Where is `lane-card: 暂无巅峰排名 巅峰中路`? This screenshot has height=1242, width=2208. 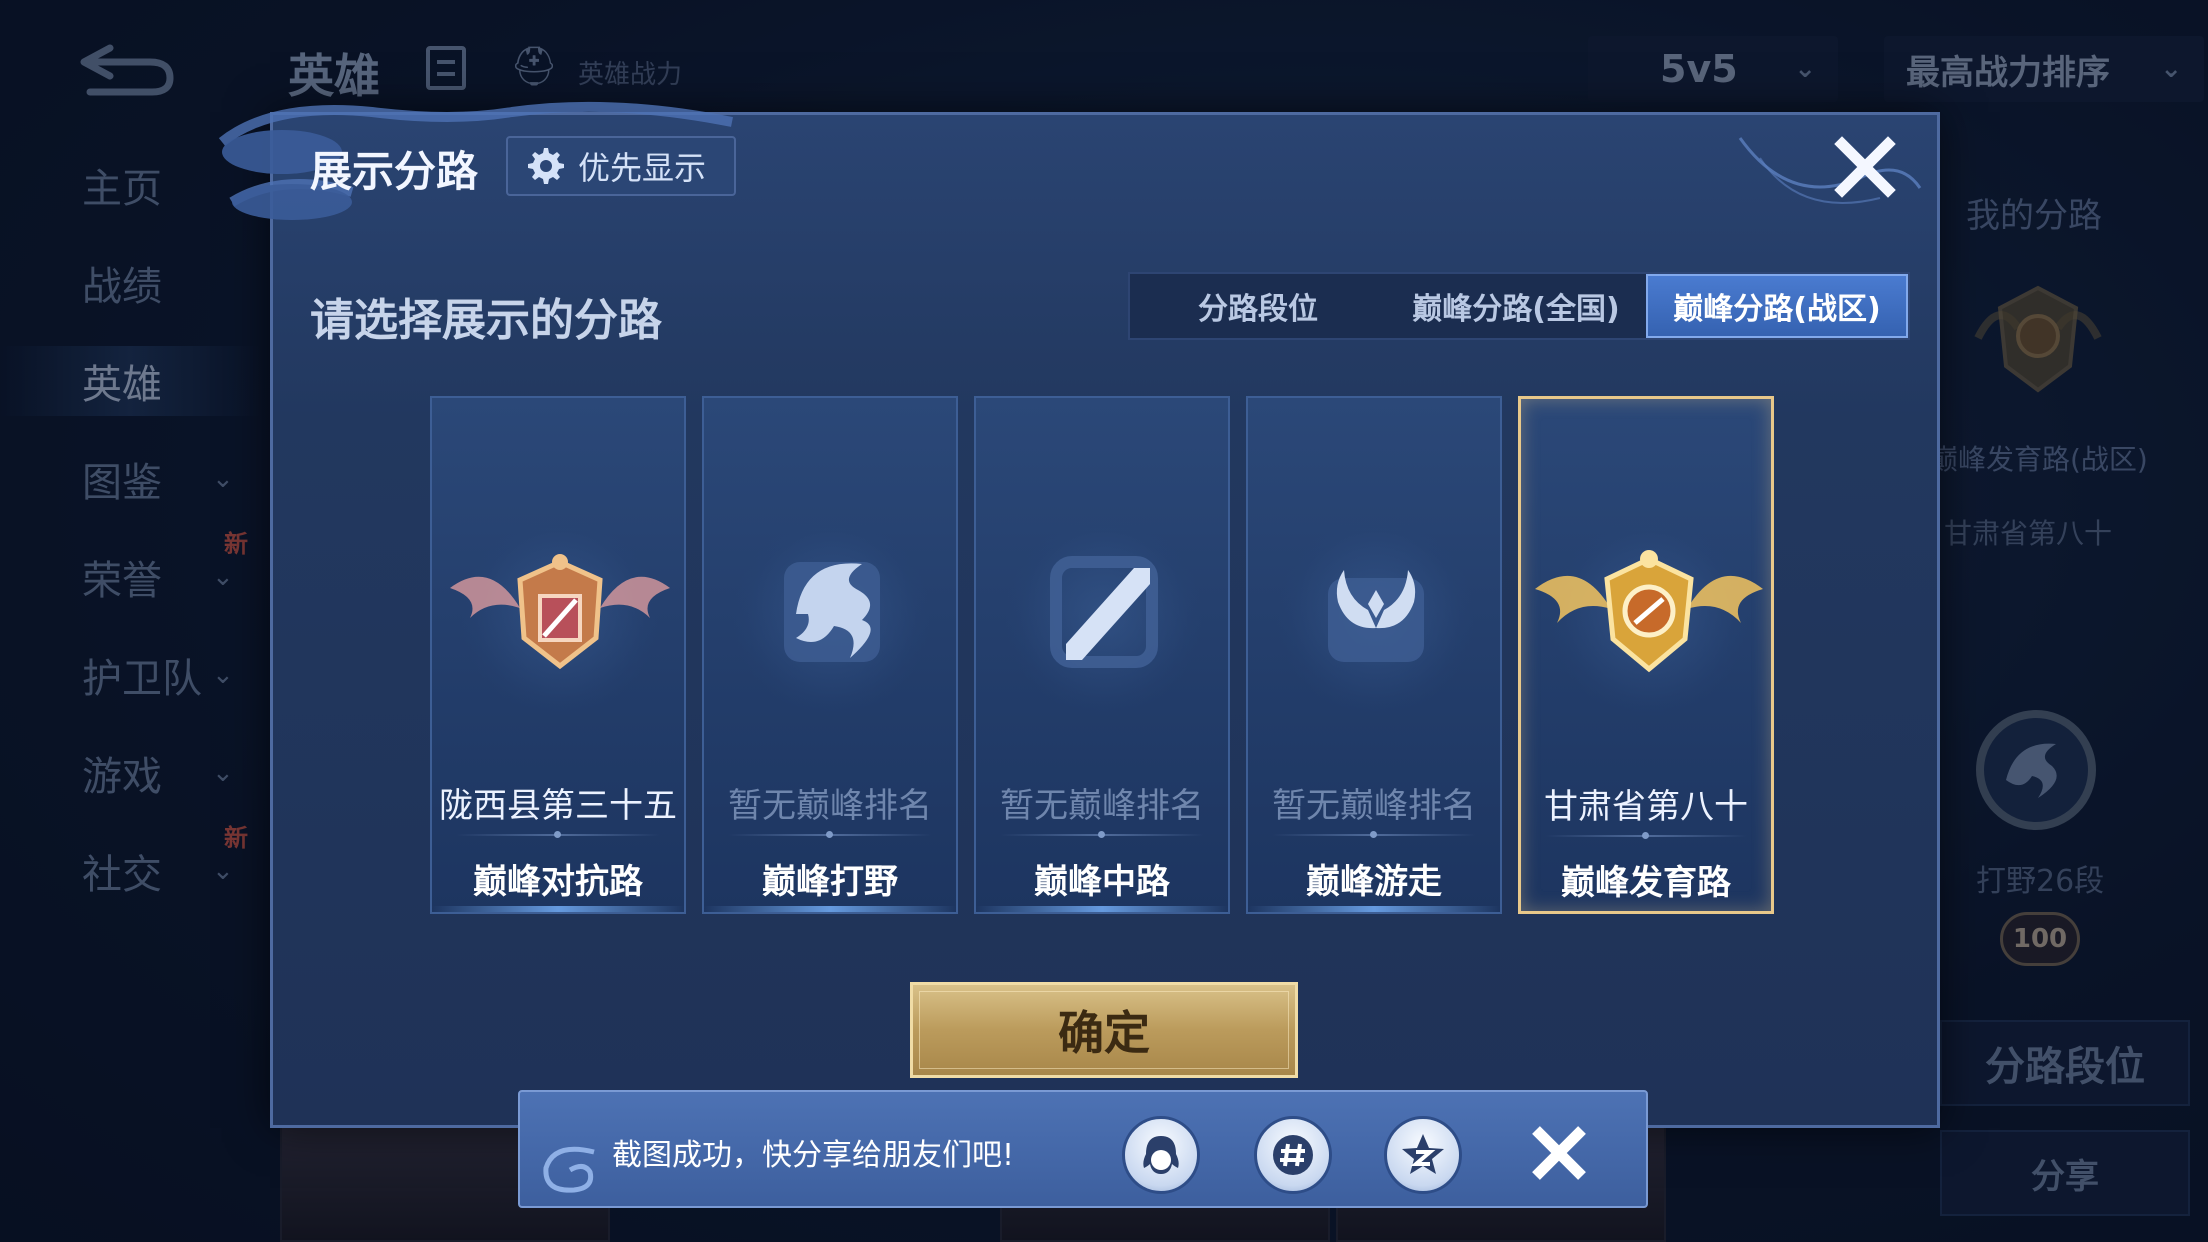 lane-card: 暂无巅峰排名 巅峰中路 is located at coordinates (1102, 655).